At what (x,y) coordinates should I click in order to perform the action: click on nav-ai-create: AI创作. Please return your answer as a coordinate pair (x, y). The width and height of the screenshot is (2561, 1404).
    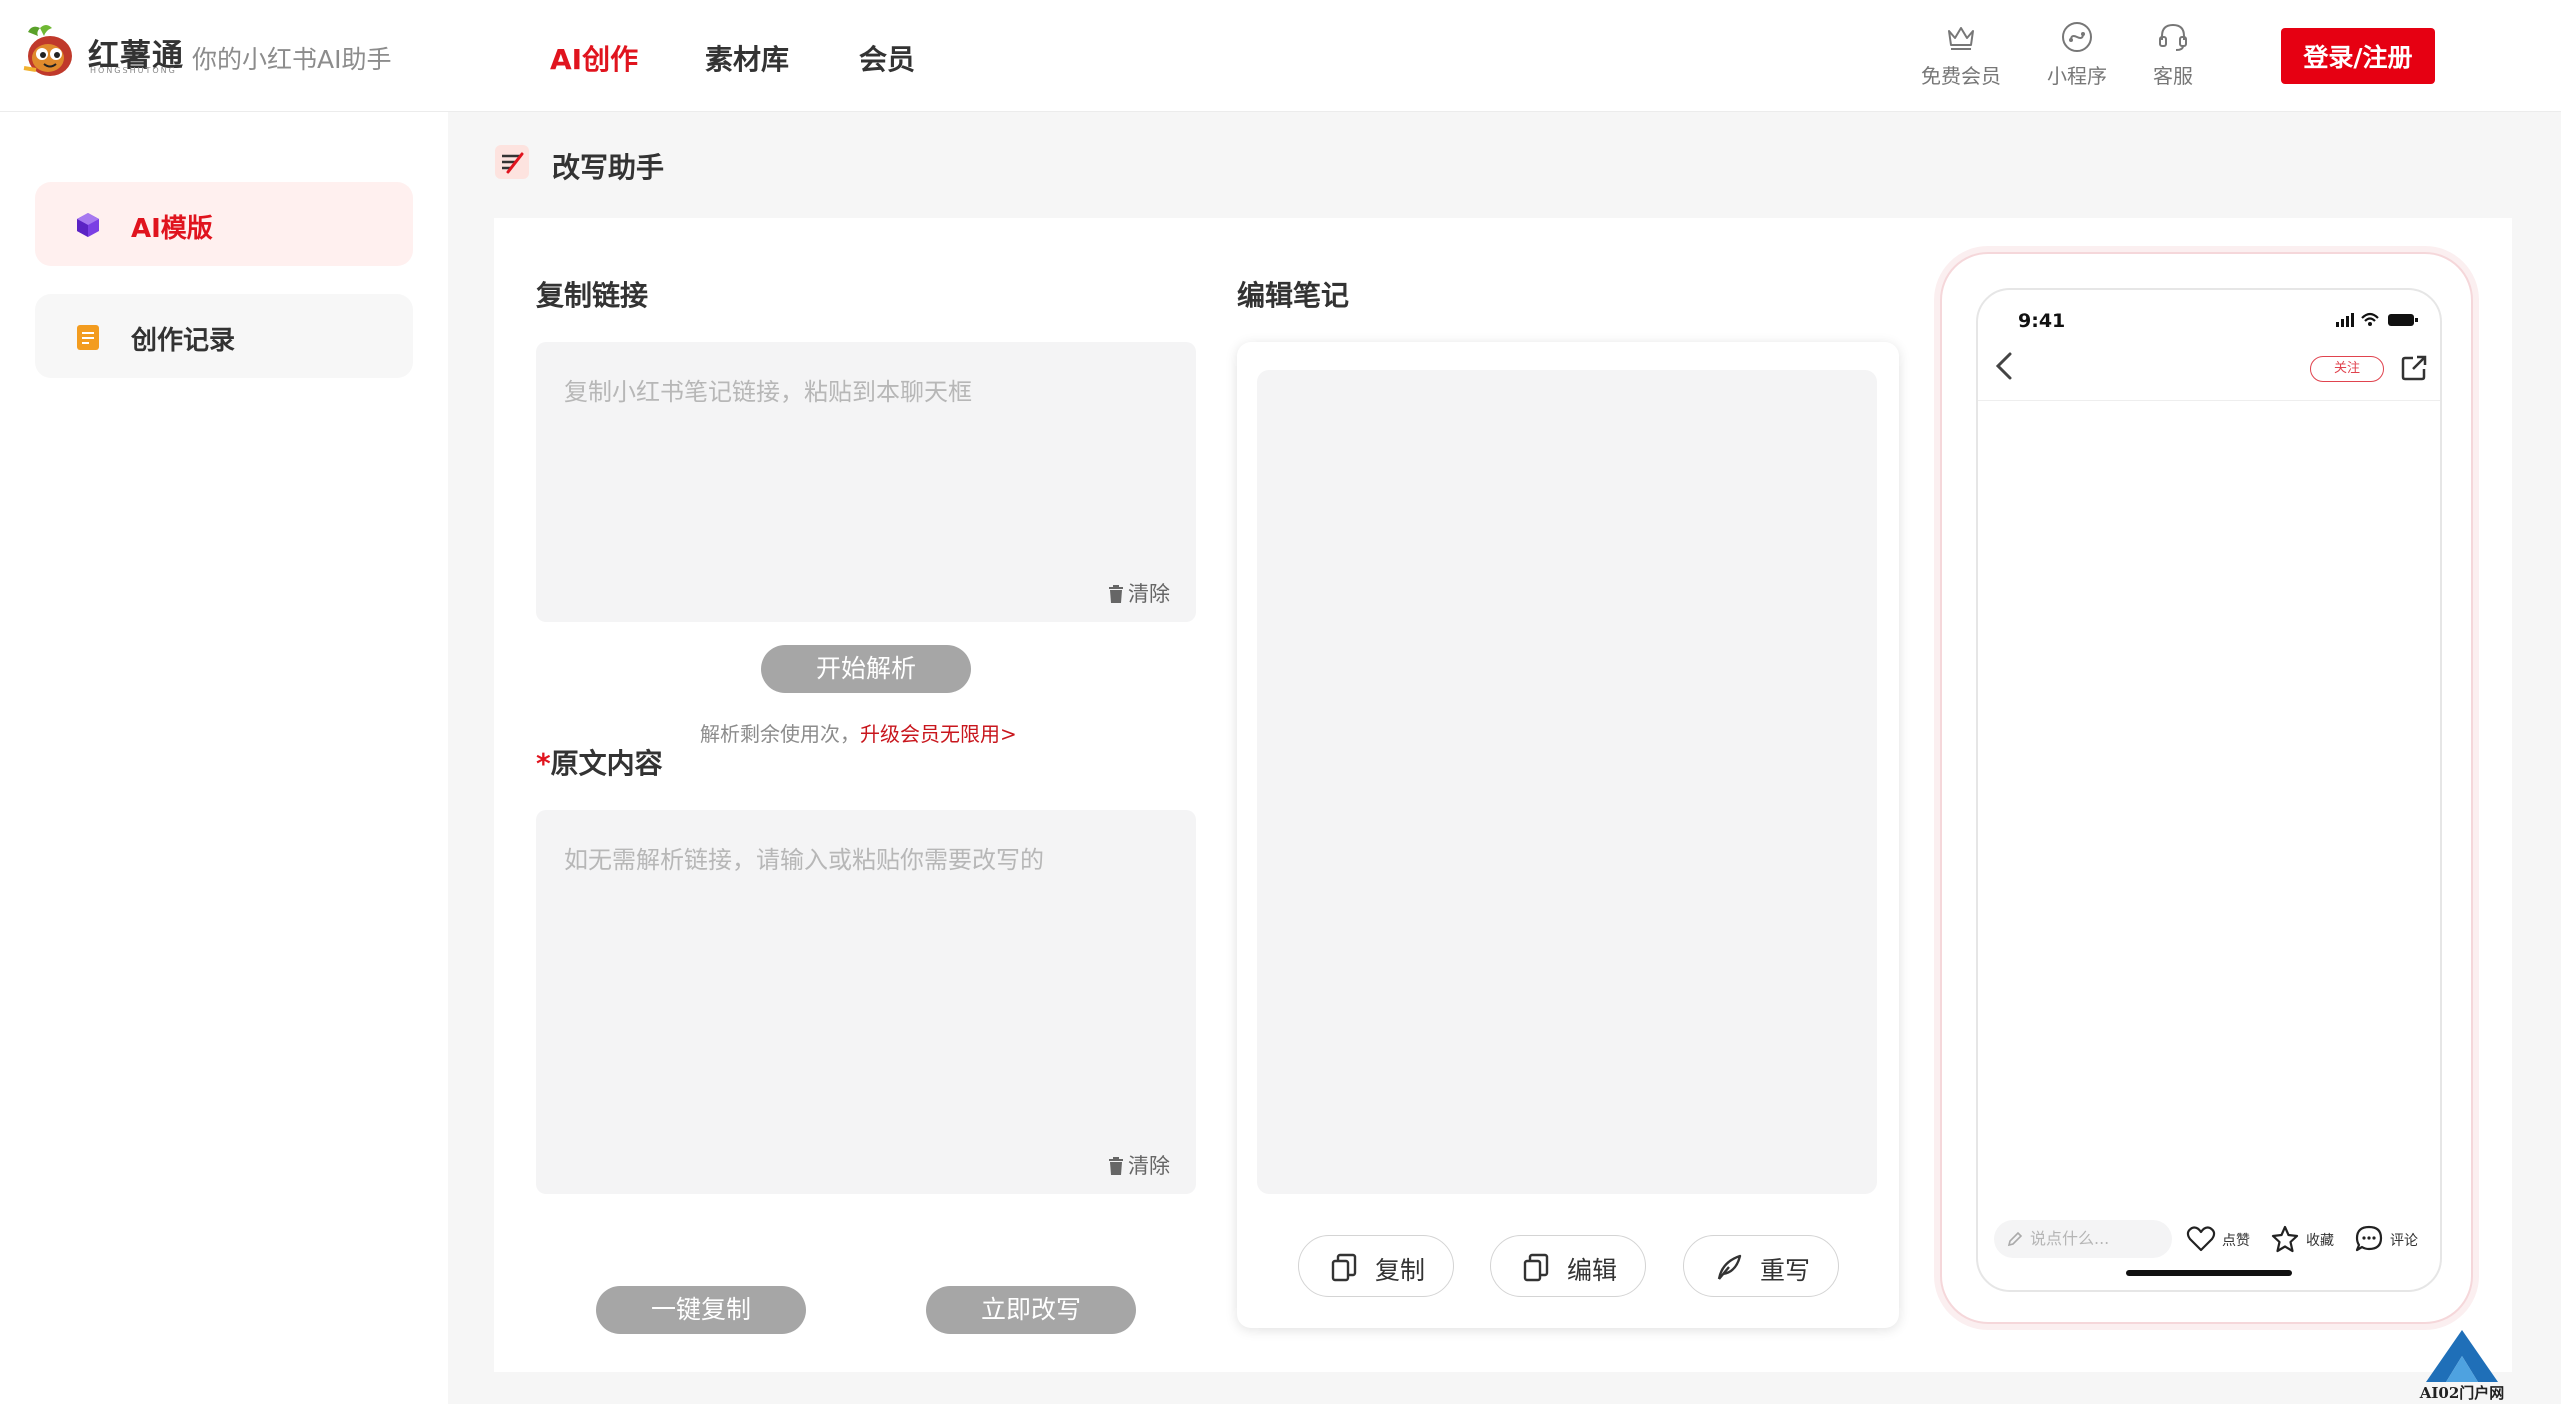
    Looking at the image, I should click on (594, 58).